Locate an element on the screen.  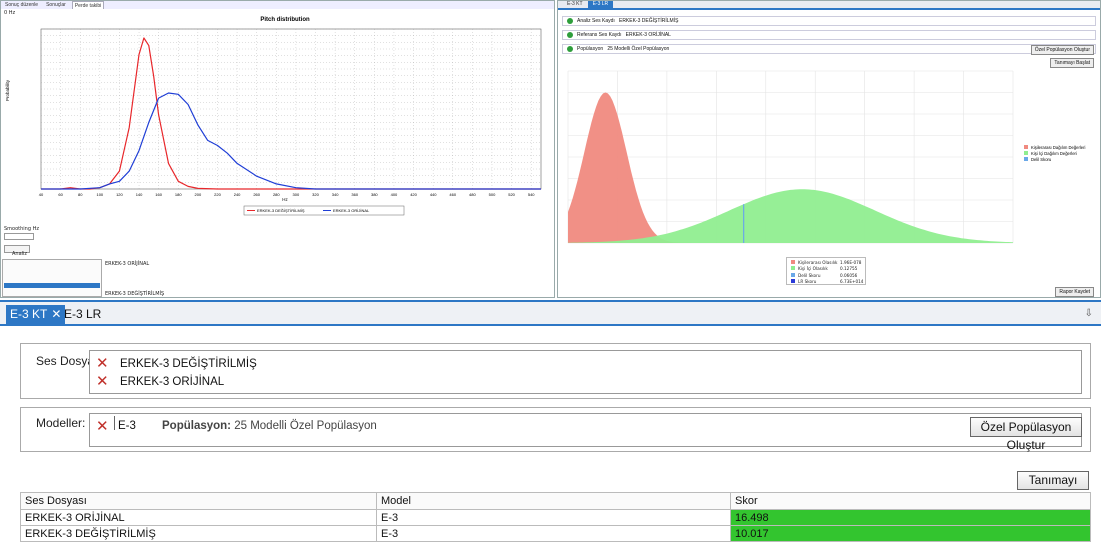
file-item-original: ERKEK-3 ORİJİNAL is located at coordinates (172, 382).